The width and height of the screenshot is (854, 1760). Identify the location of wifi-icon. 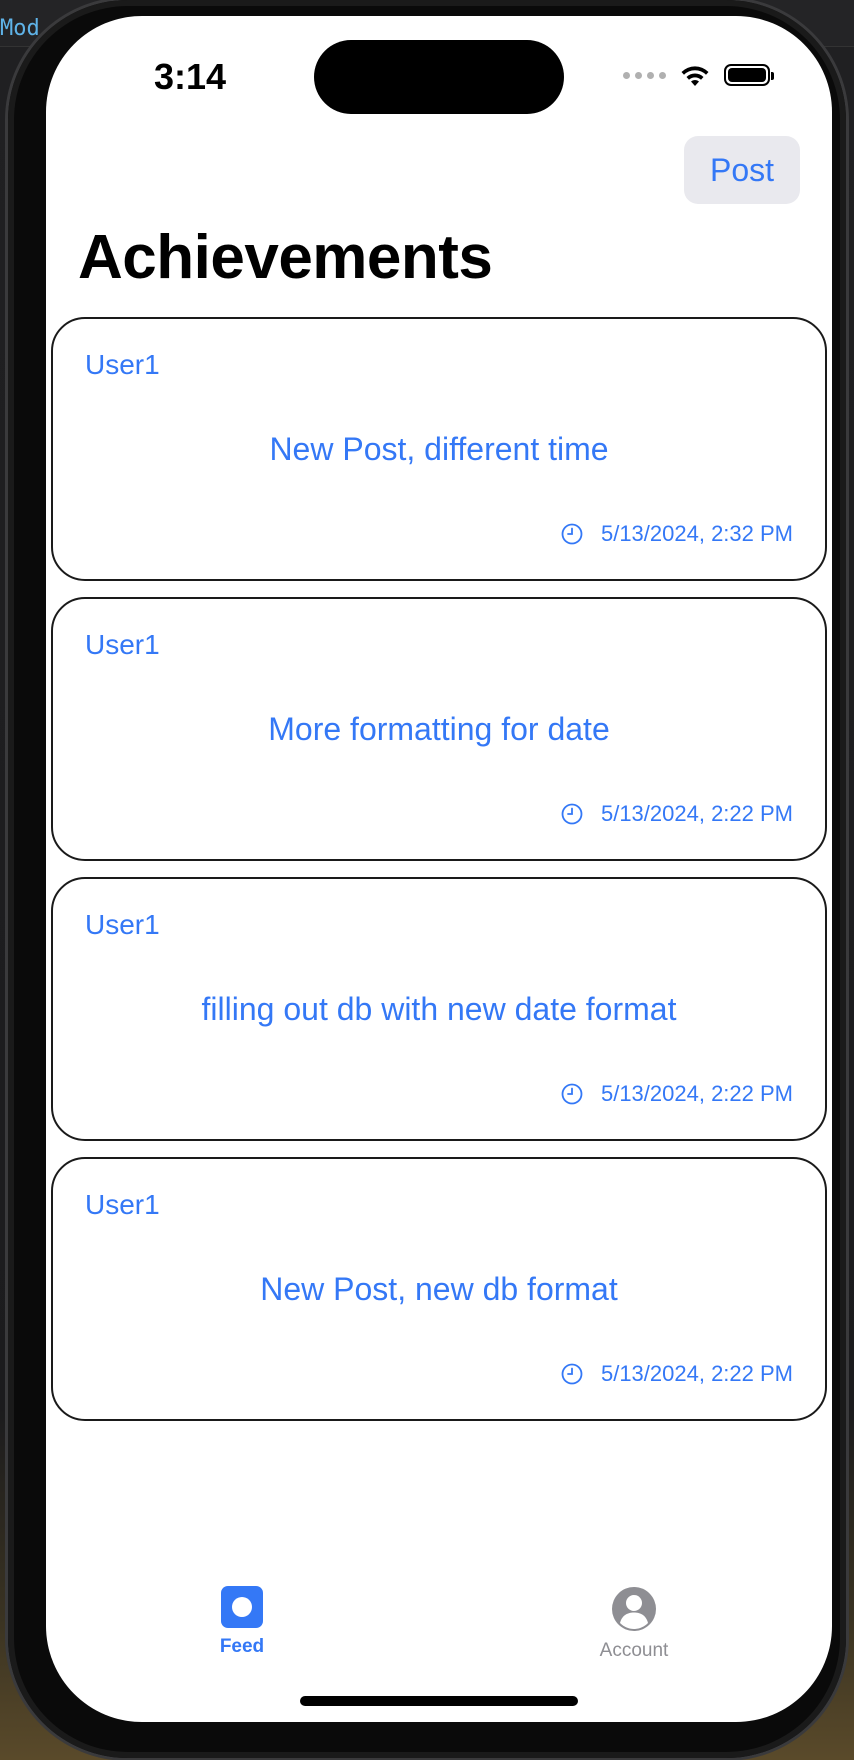
(695, 76).